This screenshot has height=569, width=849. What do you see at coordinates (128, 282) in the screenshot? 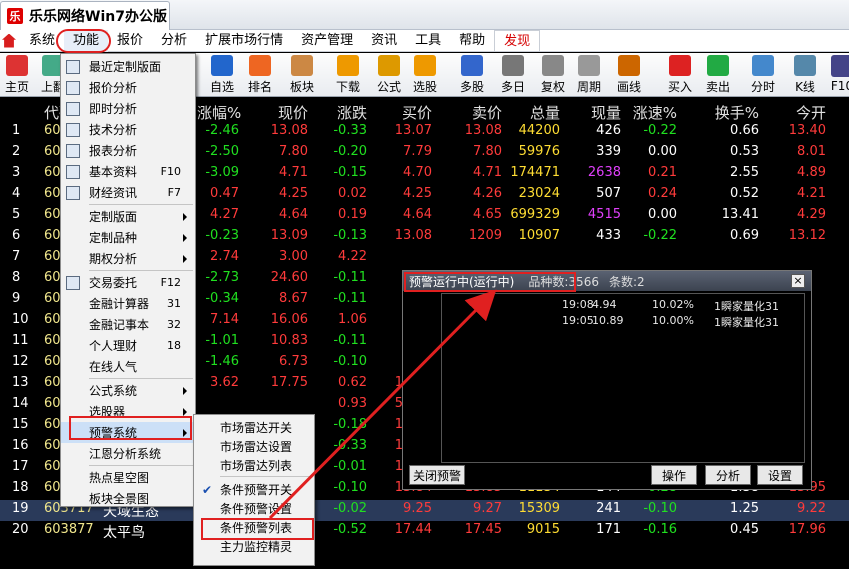
I see `function-menu-item: 交易委托 F12` at bounding box center [128, 282].